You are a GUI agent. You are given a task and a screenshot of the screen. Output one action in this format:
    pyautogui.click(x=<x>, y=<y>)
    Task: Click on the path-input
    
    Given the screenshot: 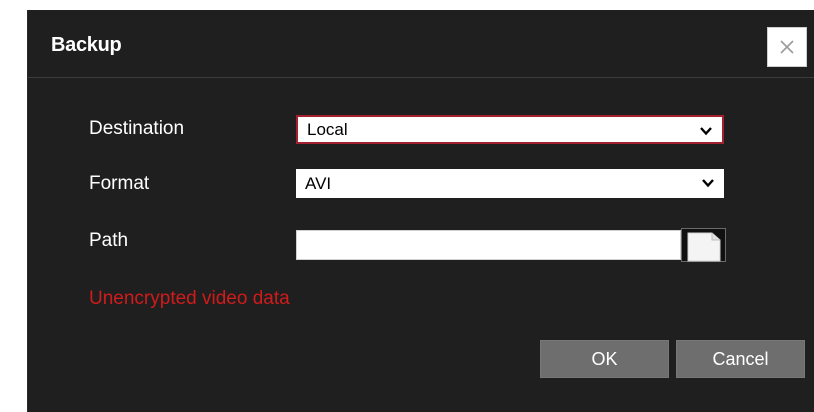 What is the action you would take?
    pyautogui.click(x=488, y=245)
    